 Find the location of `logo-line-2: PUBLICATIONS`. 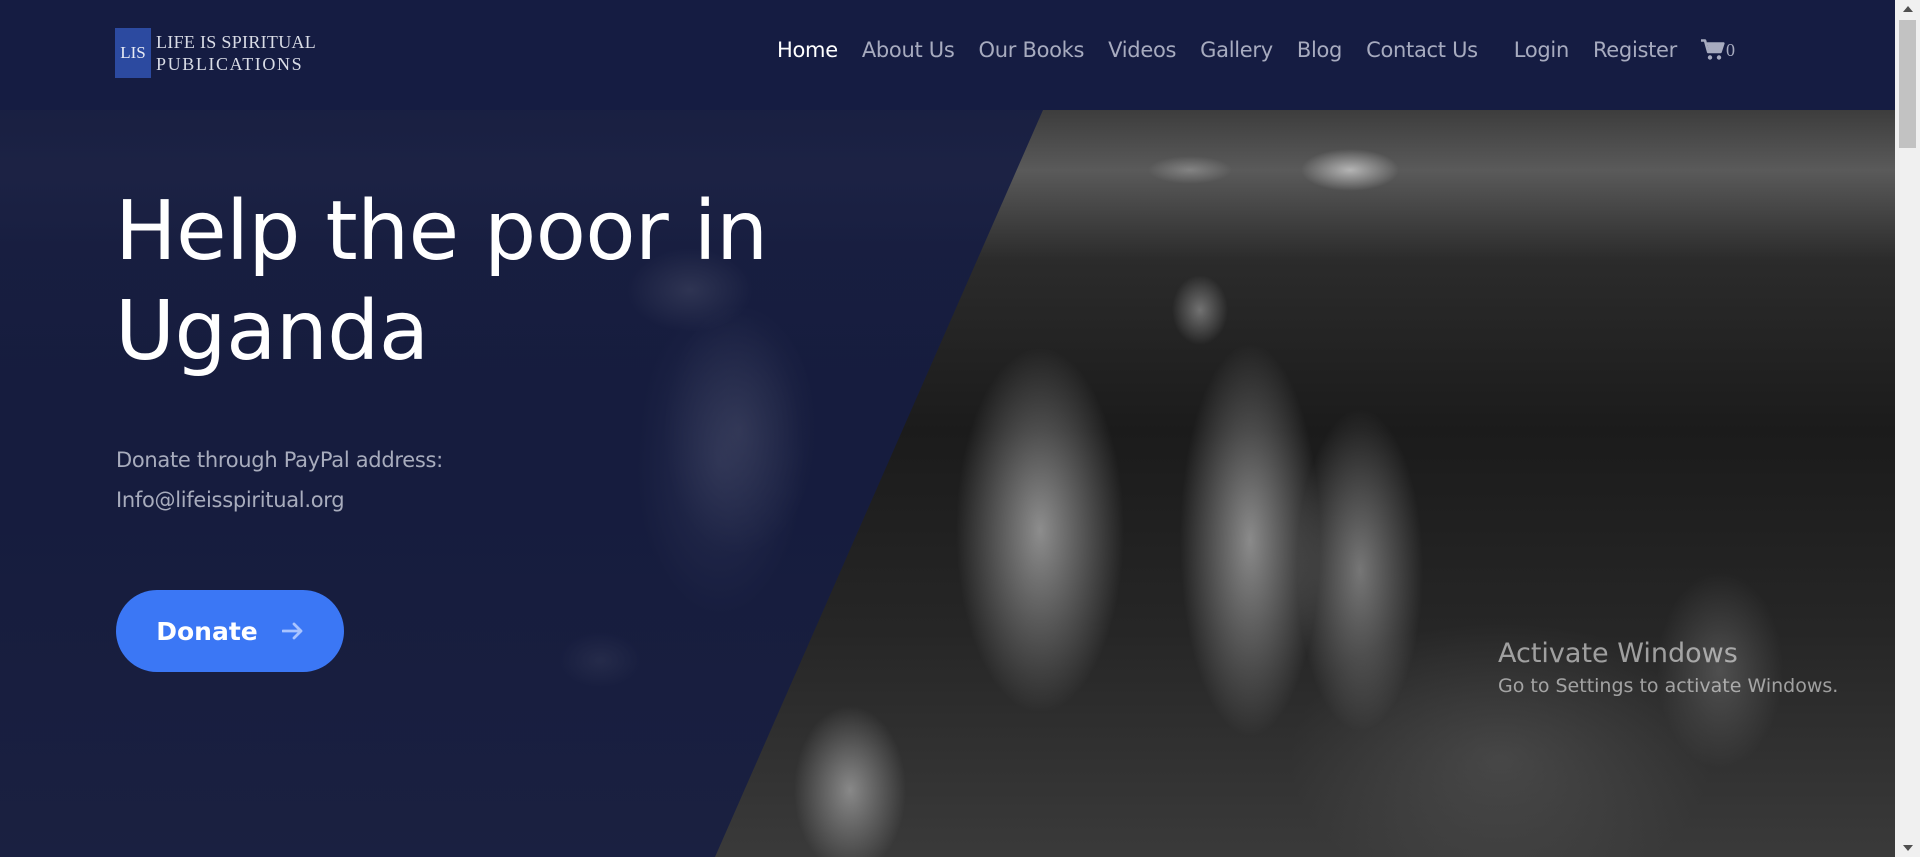

logo-line-2: PUBLICATIONS is located at coordinates (230, 64).